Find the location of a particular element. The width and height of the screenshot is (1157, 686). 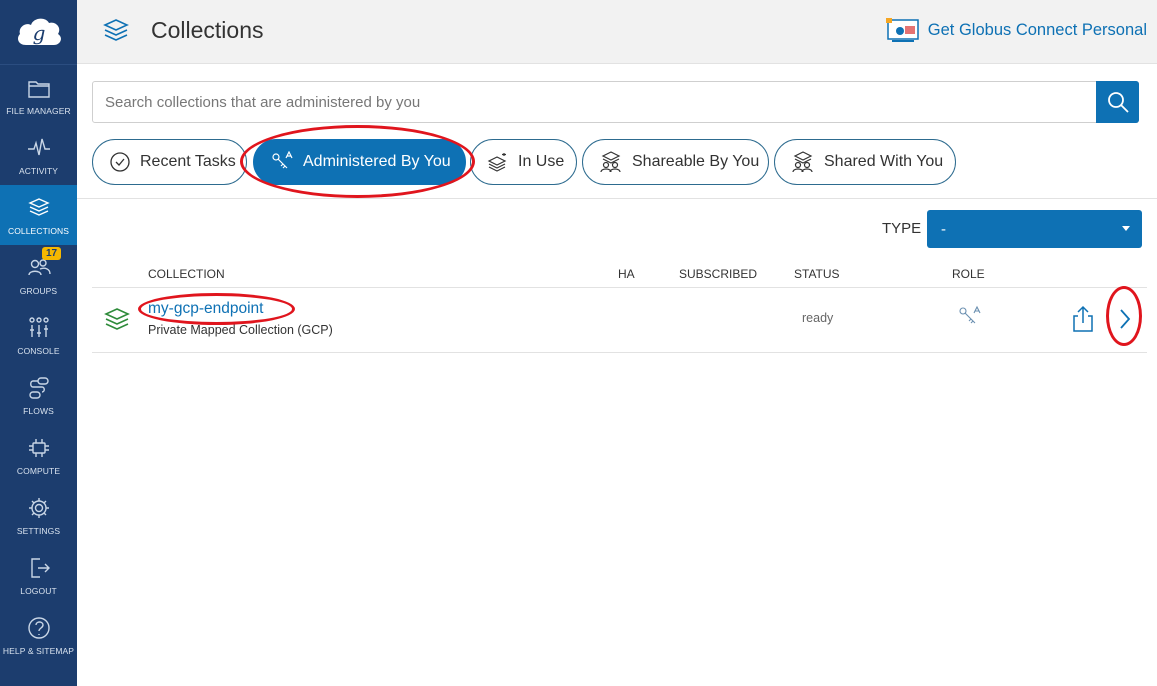

globus-cloud-icon: g is located at coordinates (39, 31).